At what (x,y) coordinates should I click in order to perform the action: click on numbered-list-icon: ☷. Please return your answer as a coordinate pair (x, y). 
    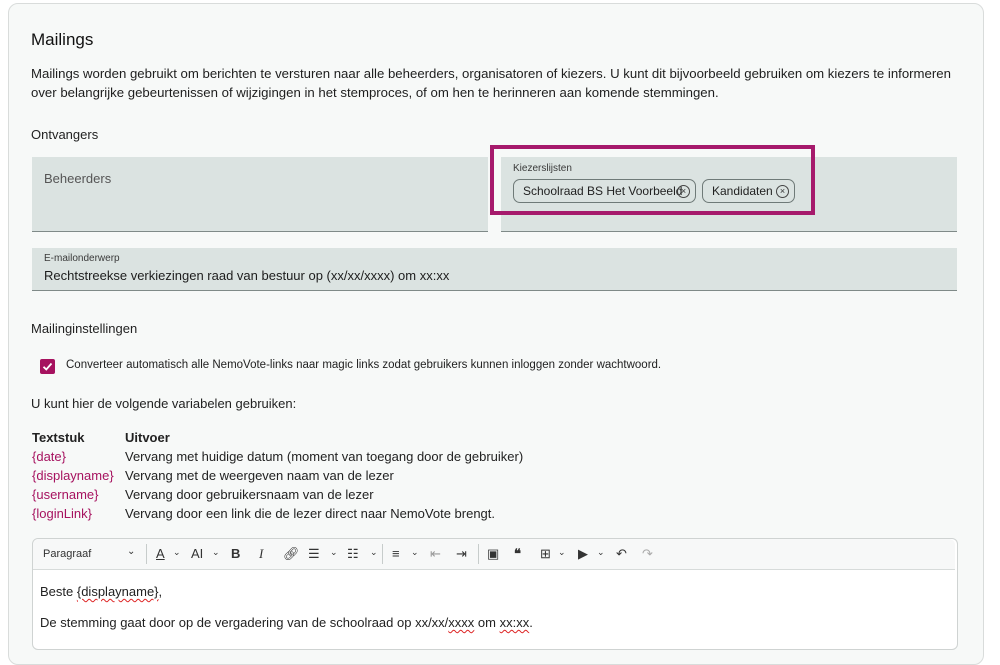
    Looking at the image, I should click on (353, 554).